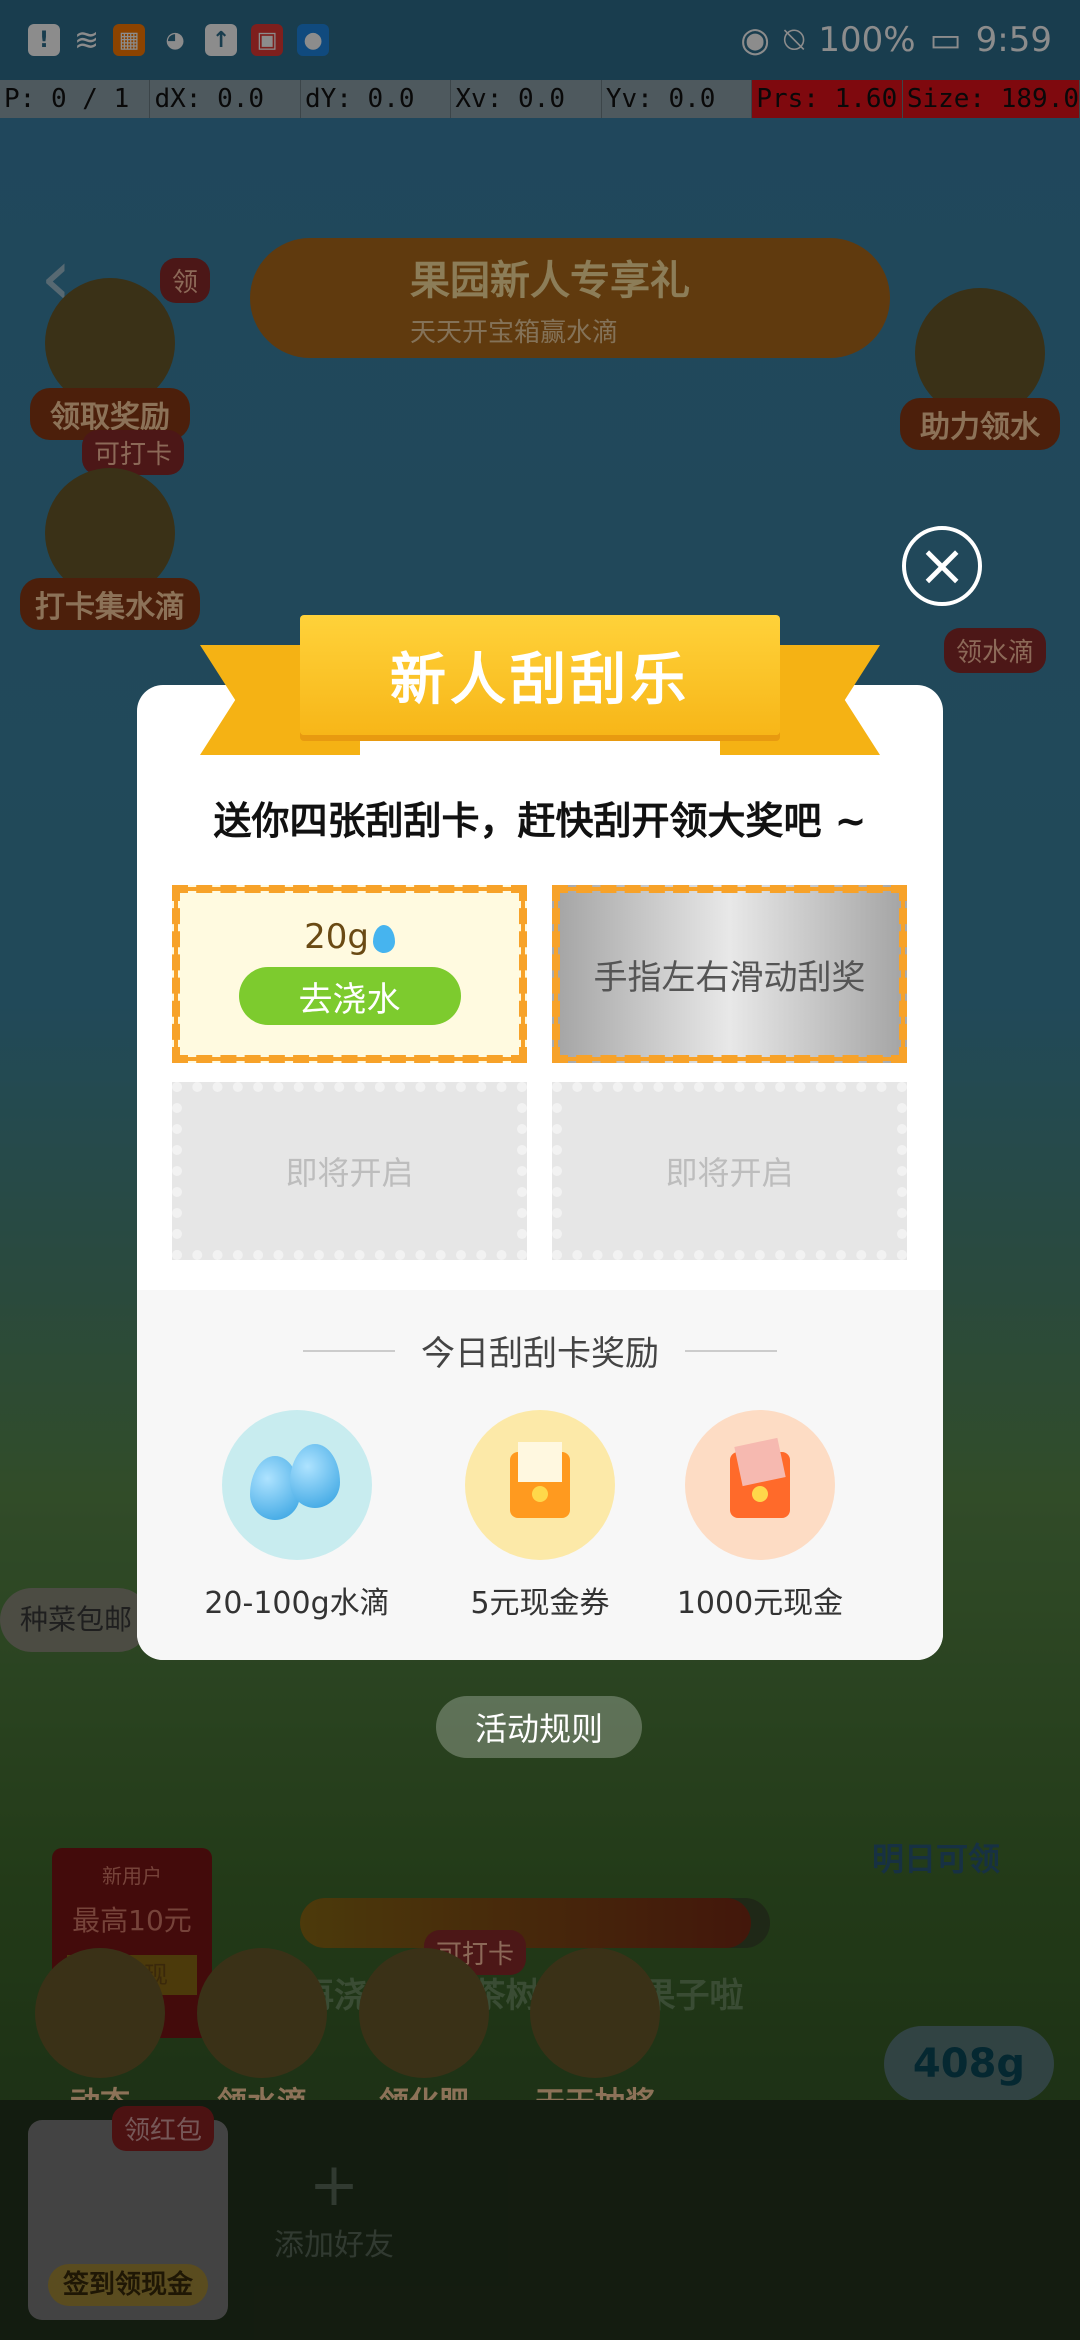  I want to click on close-button: ×, so click(942, 566).